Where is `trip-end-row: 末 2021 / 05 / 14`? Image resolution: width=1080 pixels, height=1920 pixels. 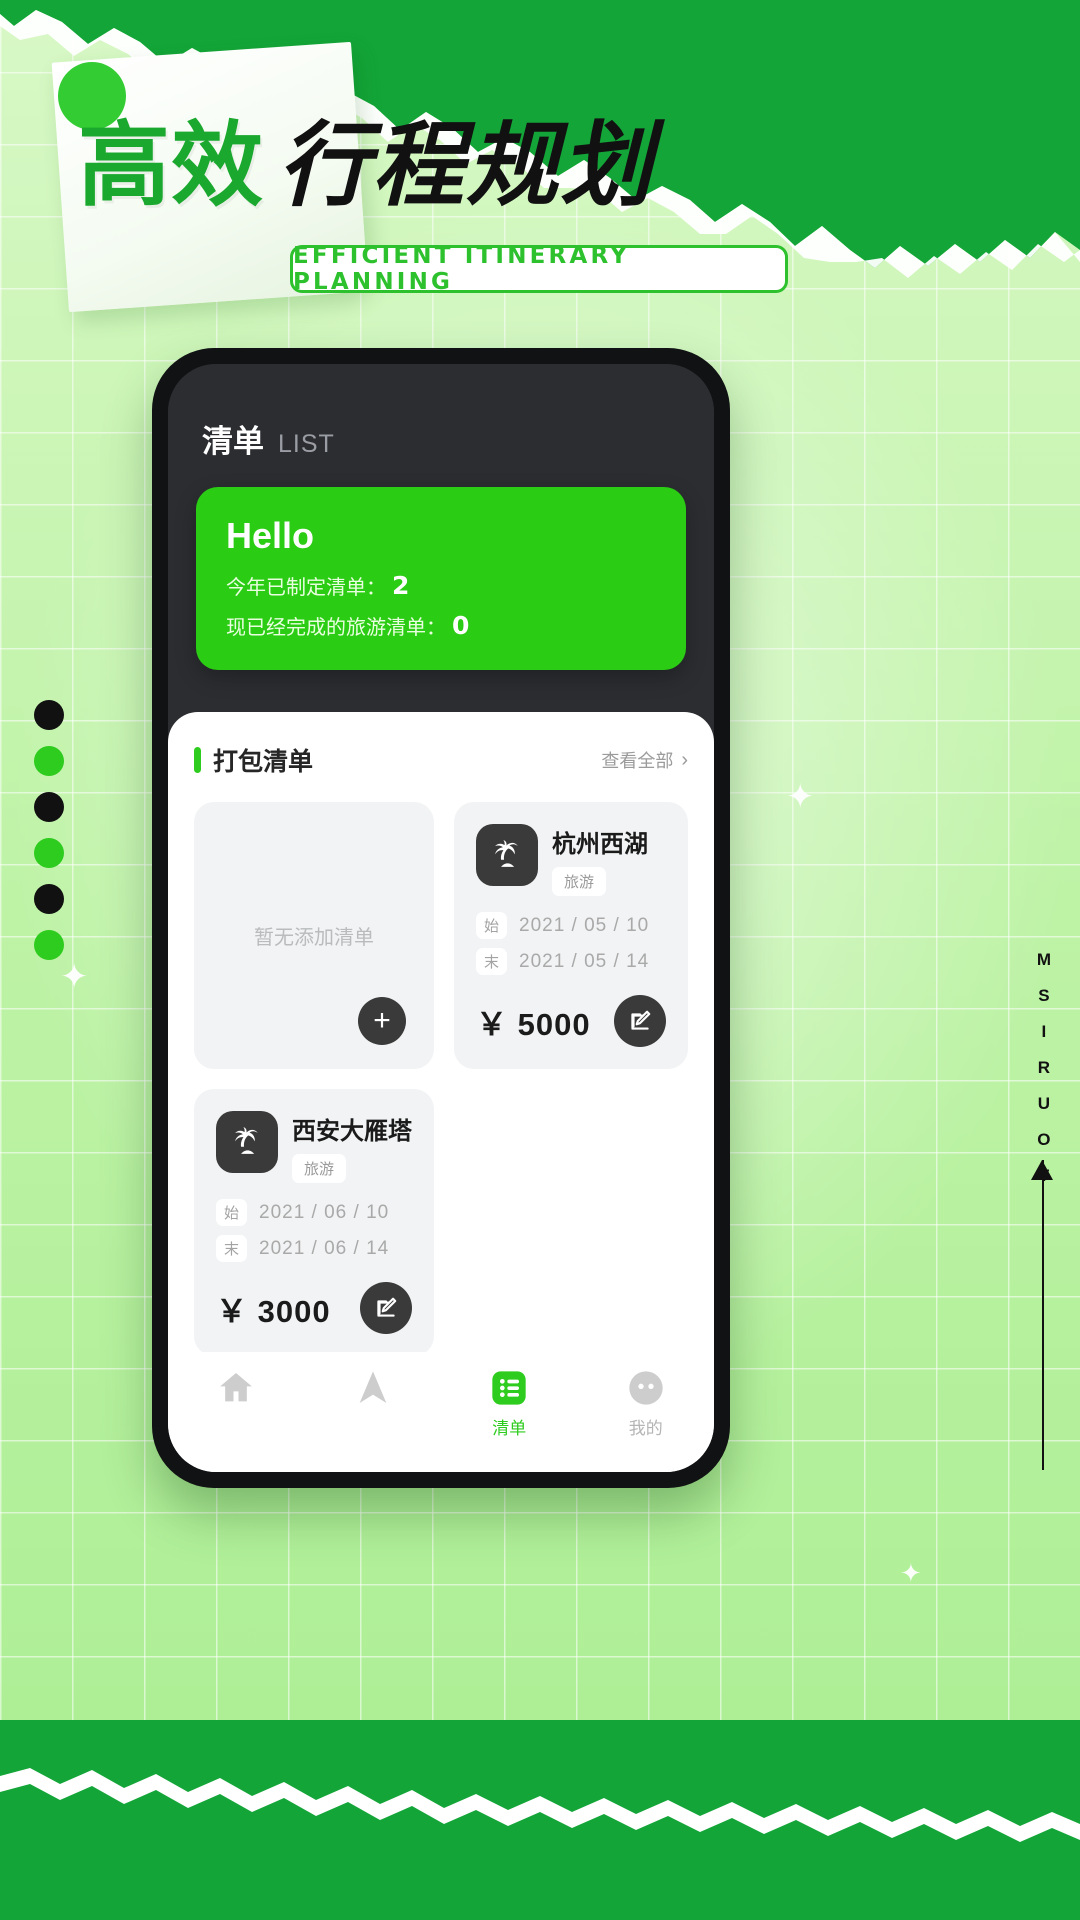
trip-end-row: 末 2021 / 05 / 14 is located at coordinates (571, 961).